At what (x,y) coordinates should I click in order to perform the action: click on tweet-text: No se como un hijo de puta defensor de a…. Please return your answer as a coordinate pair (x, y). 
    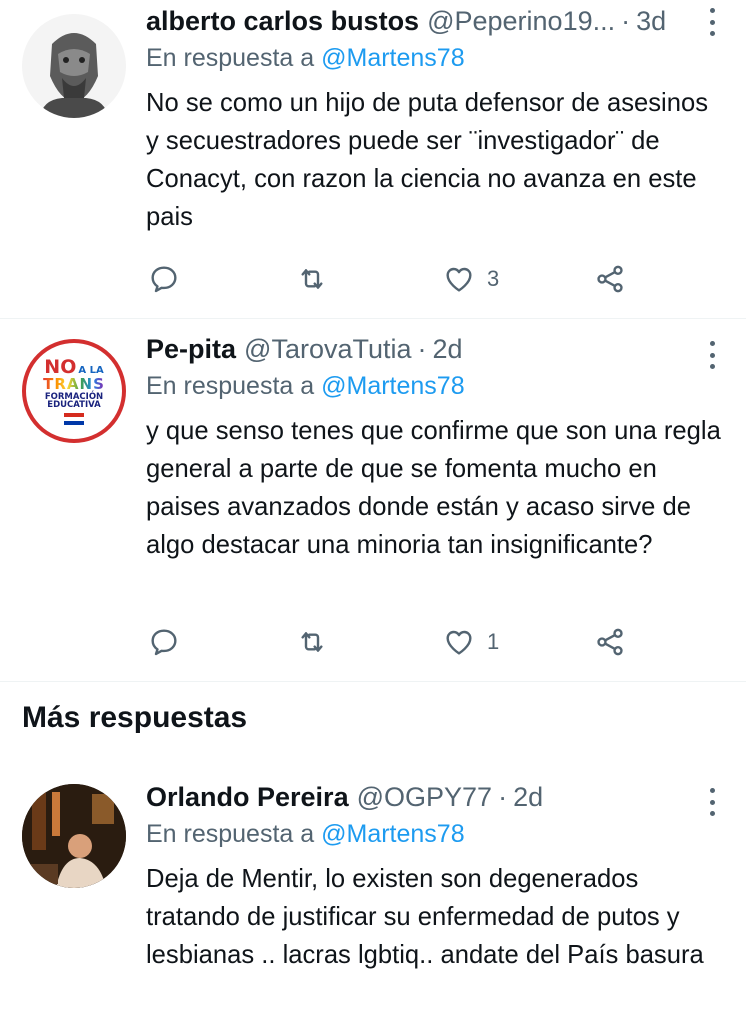
    Looking at the image, I should click on (427, 160).